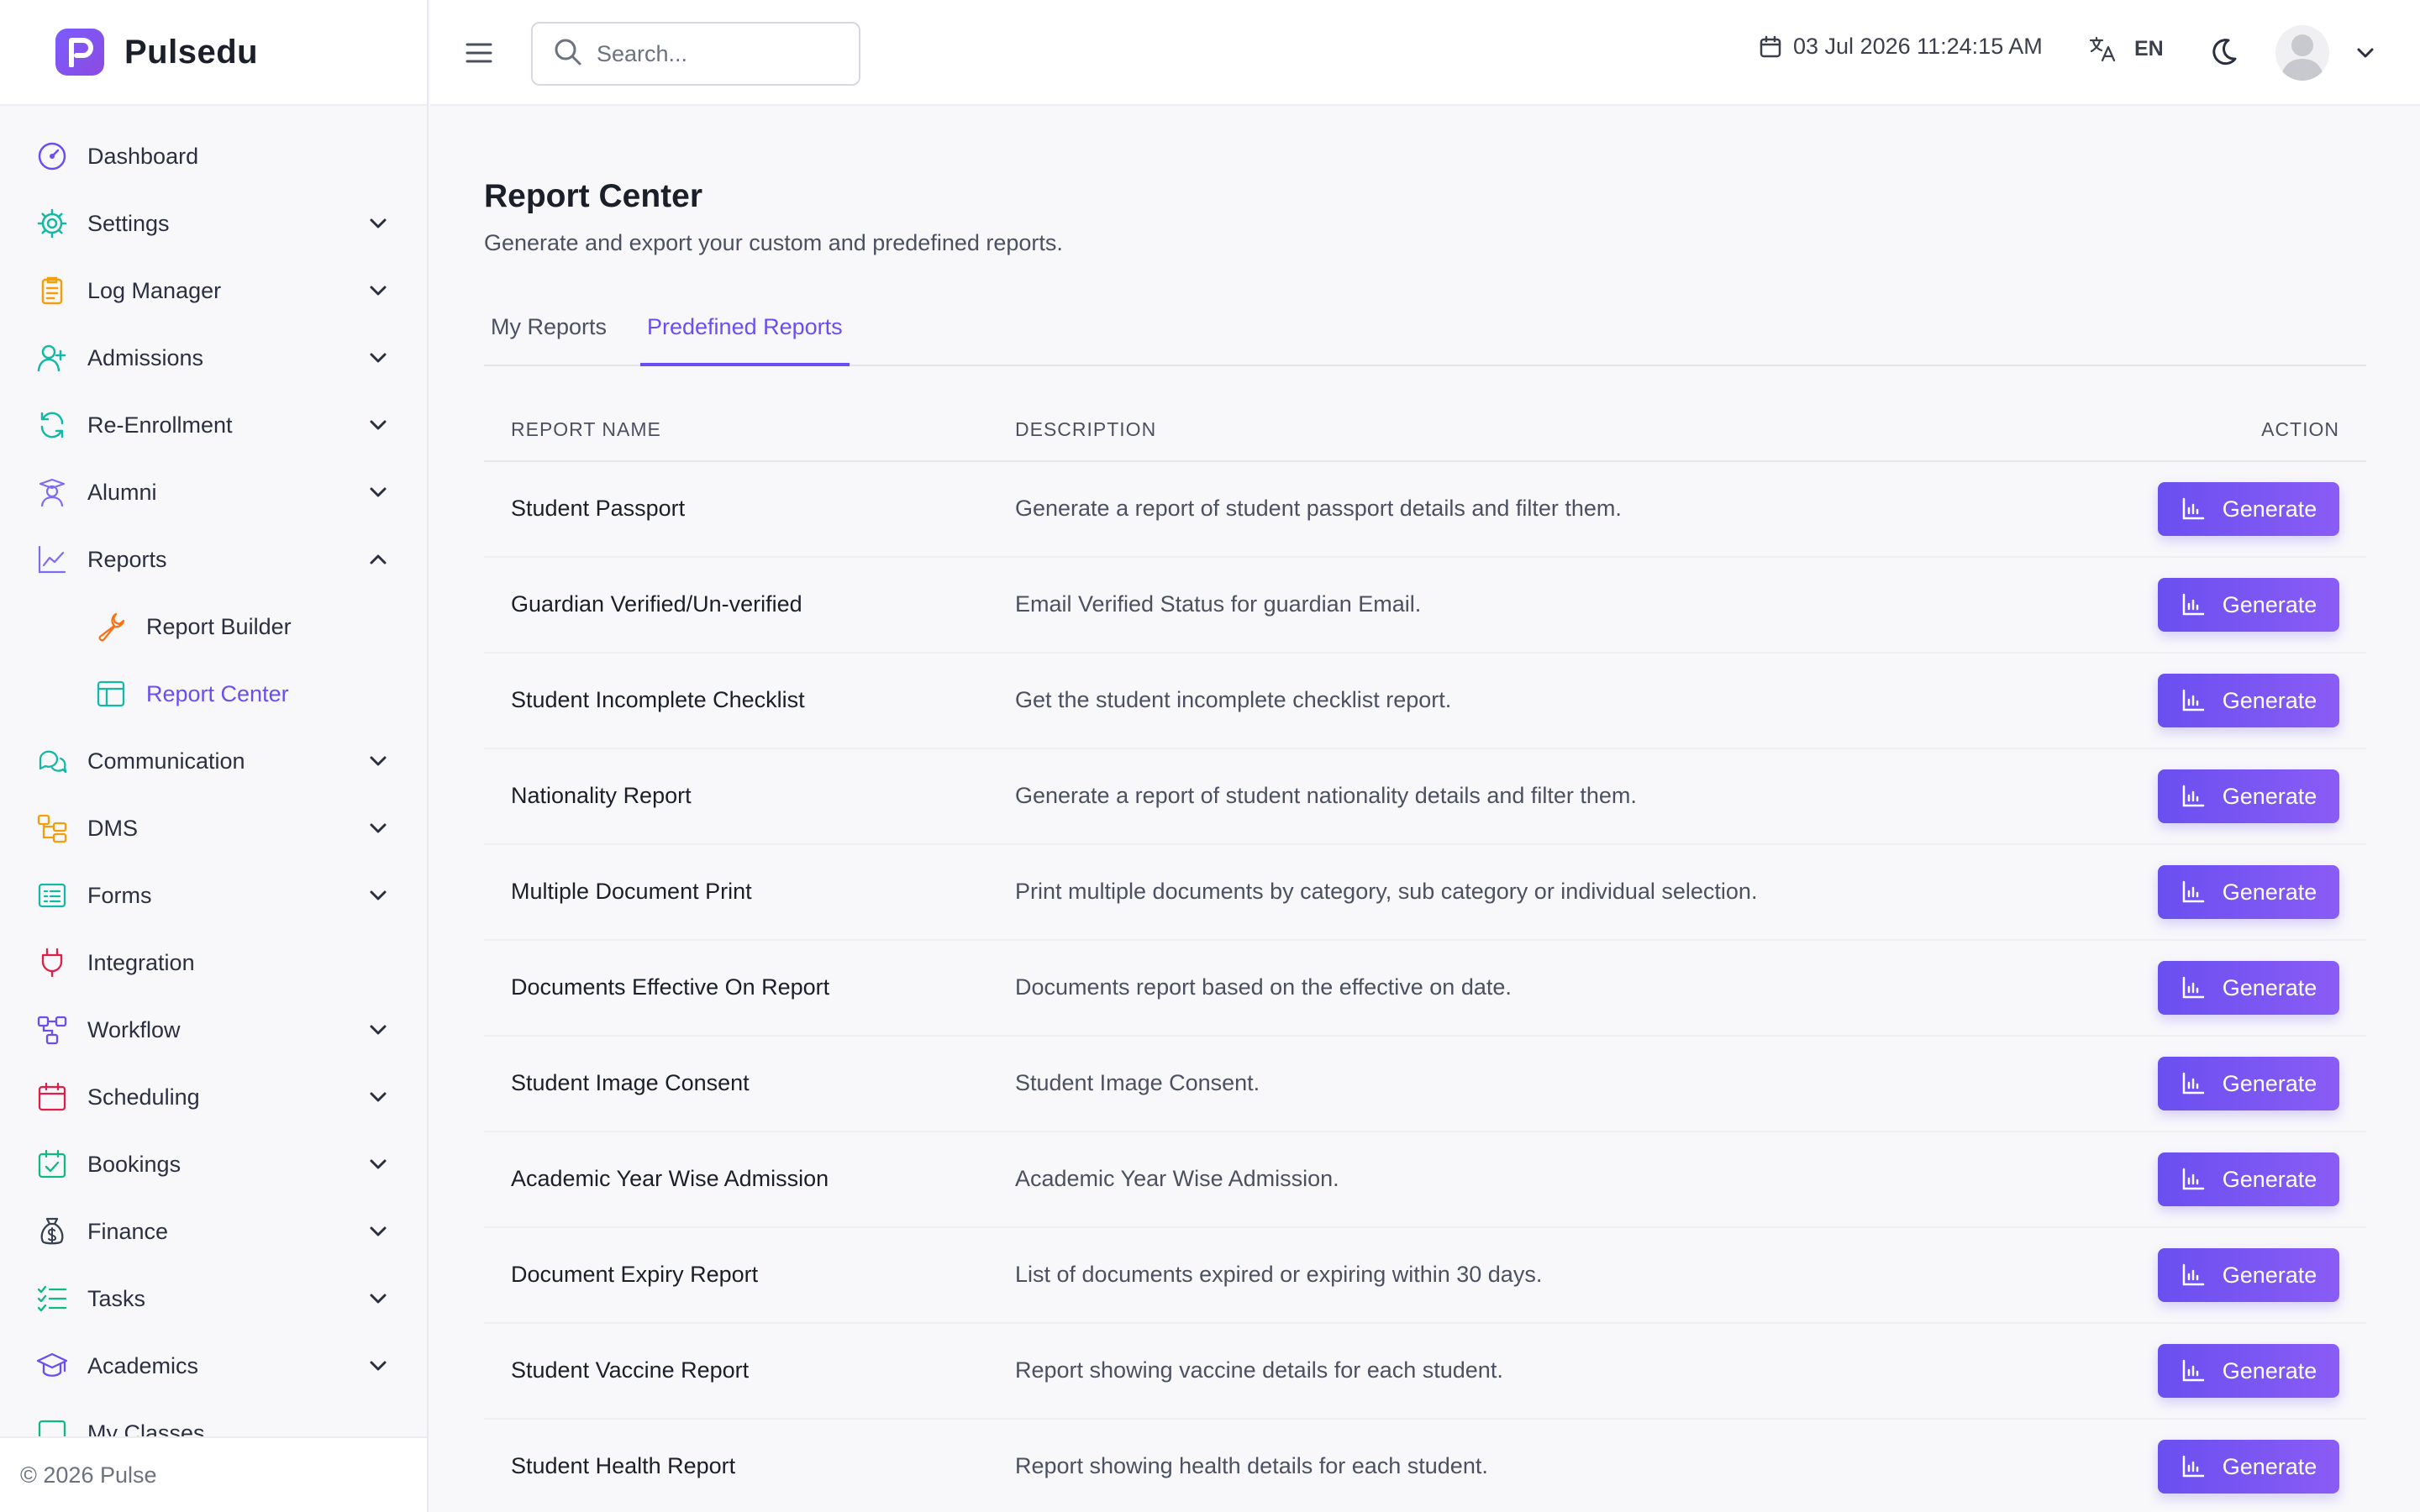 The image size is (2420, 1512). I want to click on table-header: REPORT NAME DESCRIPTION ACTION, so click(1425, 428).